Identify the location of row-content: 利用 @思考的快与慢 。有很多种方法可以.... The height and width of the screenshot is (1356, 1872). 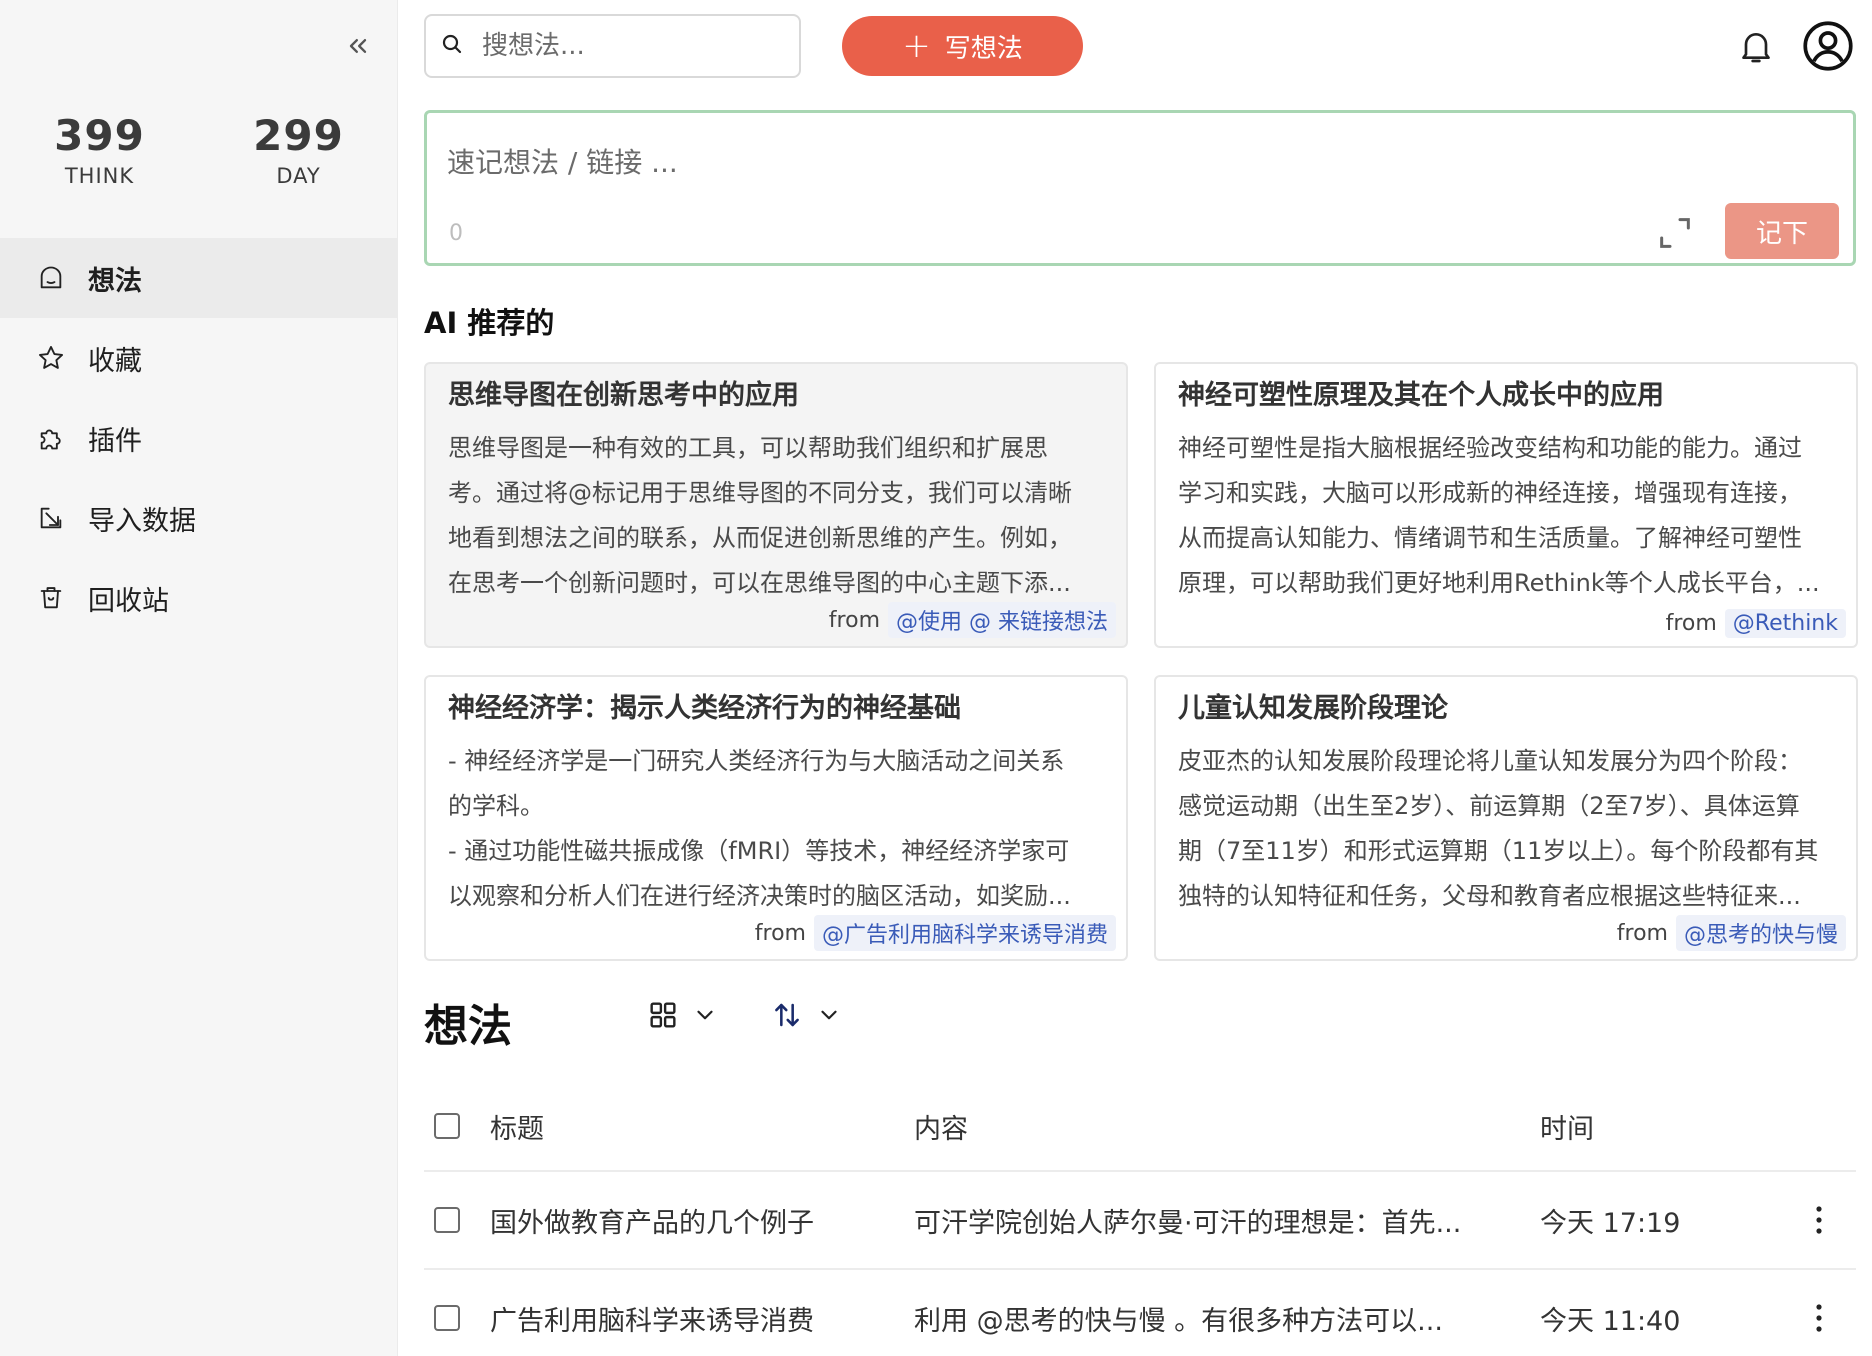
(1178, 1321).